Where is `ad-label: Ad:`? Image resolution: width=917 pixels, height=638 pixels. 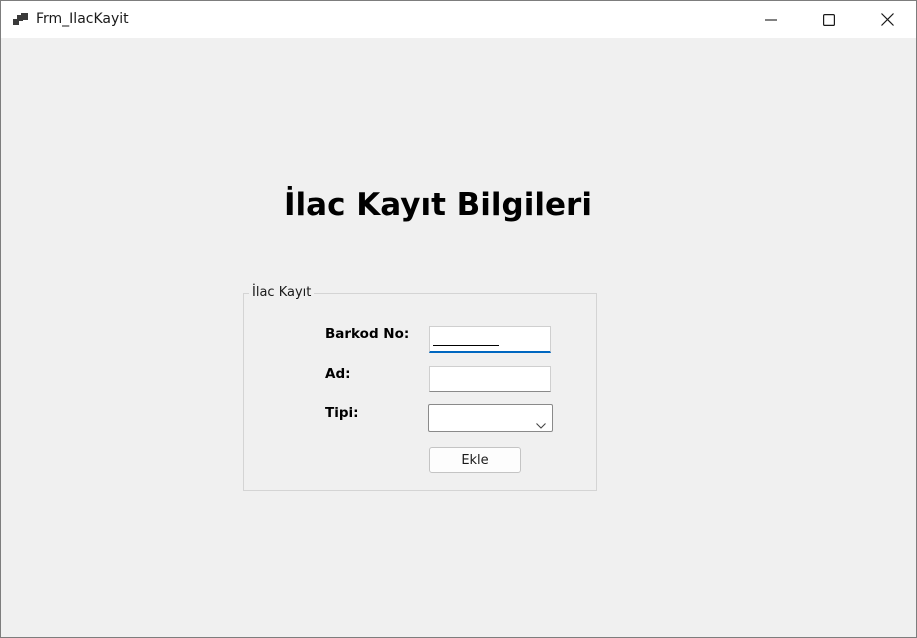
ad-label: Ad: is located at coordinates (338, 374).